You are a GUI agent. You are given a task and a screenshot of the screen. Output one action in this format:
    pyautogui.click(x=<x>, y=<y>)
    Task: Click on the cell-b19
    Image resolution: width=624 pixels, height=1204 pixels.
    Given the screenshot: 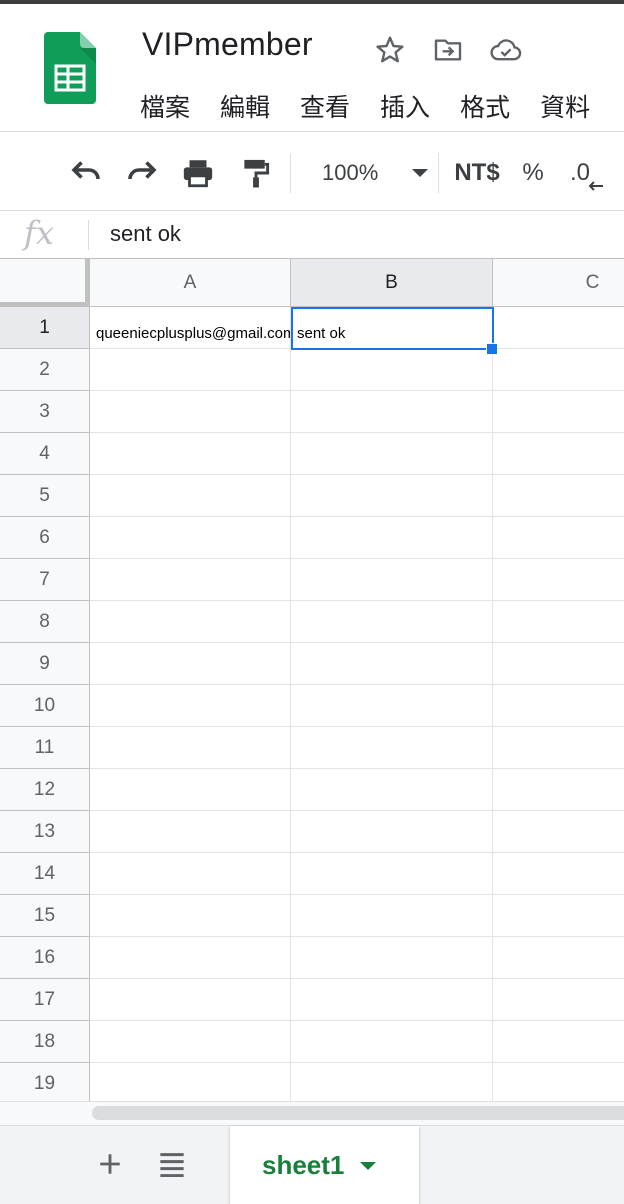 What is the action you would take?
    pyautogui.click(x=392, y=1082)
    